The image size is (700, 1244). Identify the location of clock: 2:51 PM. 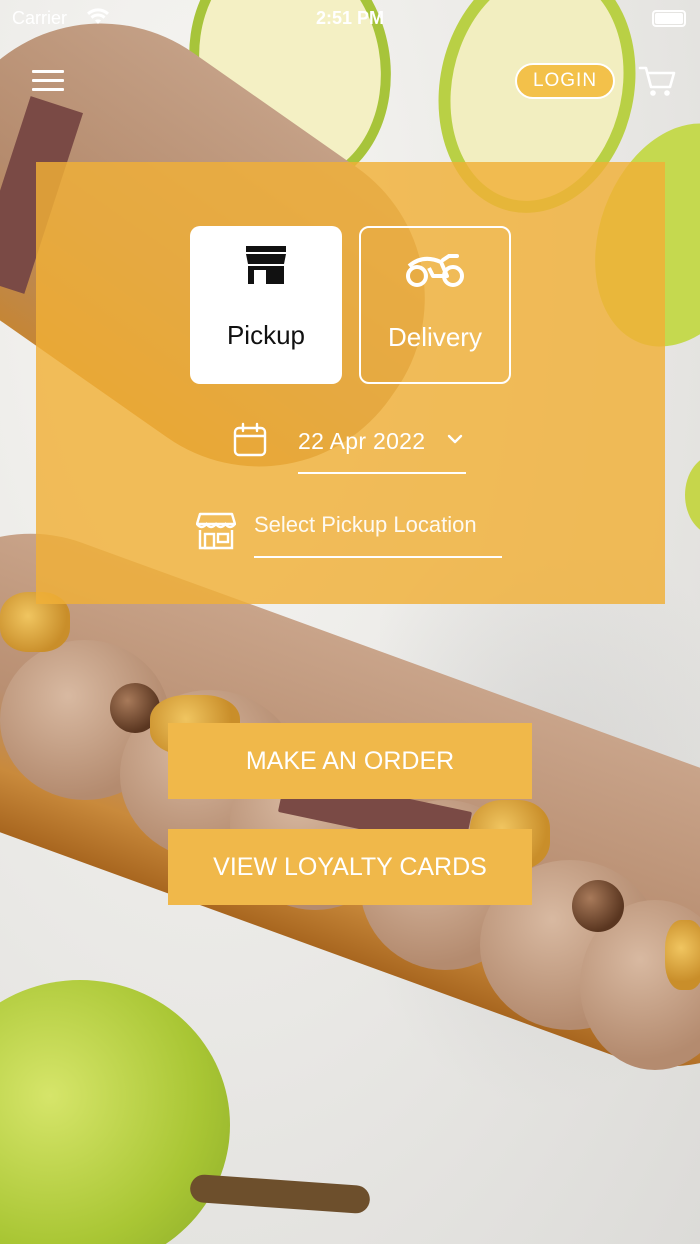
(350, 18).